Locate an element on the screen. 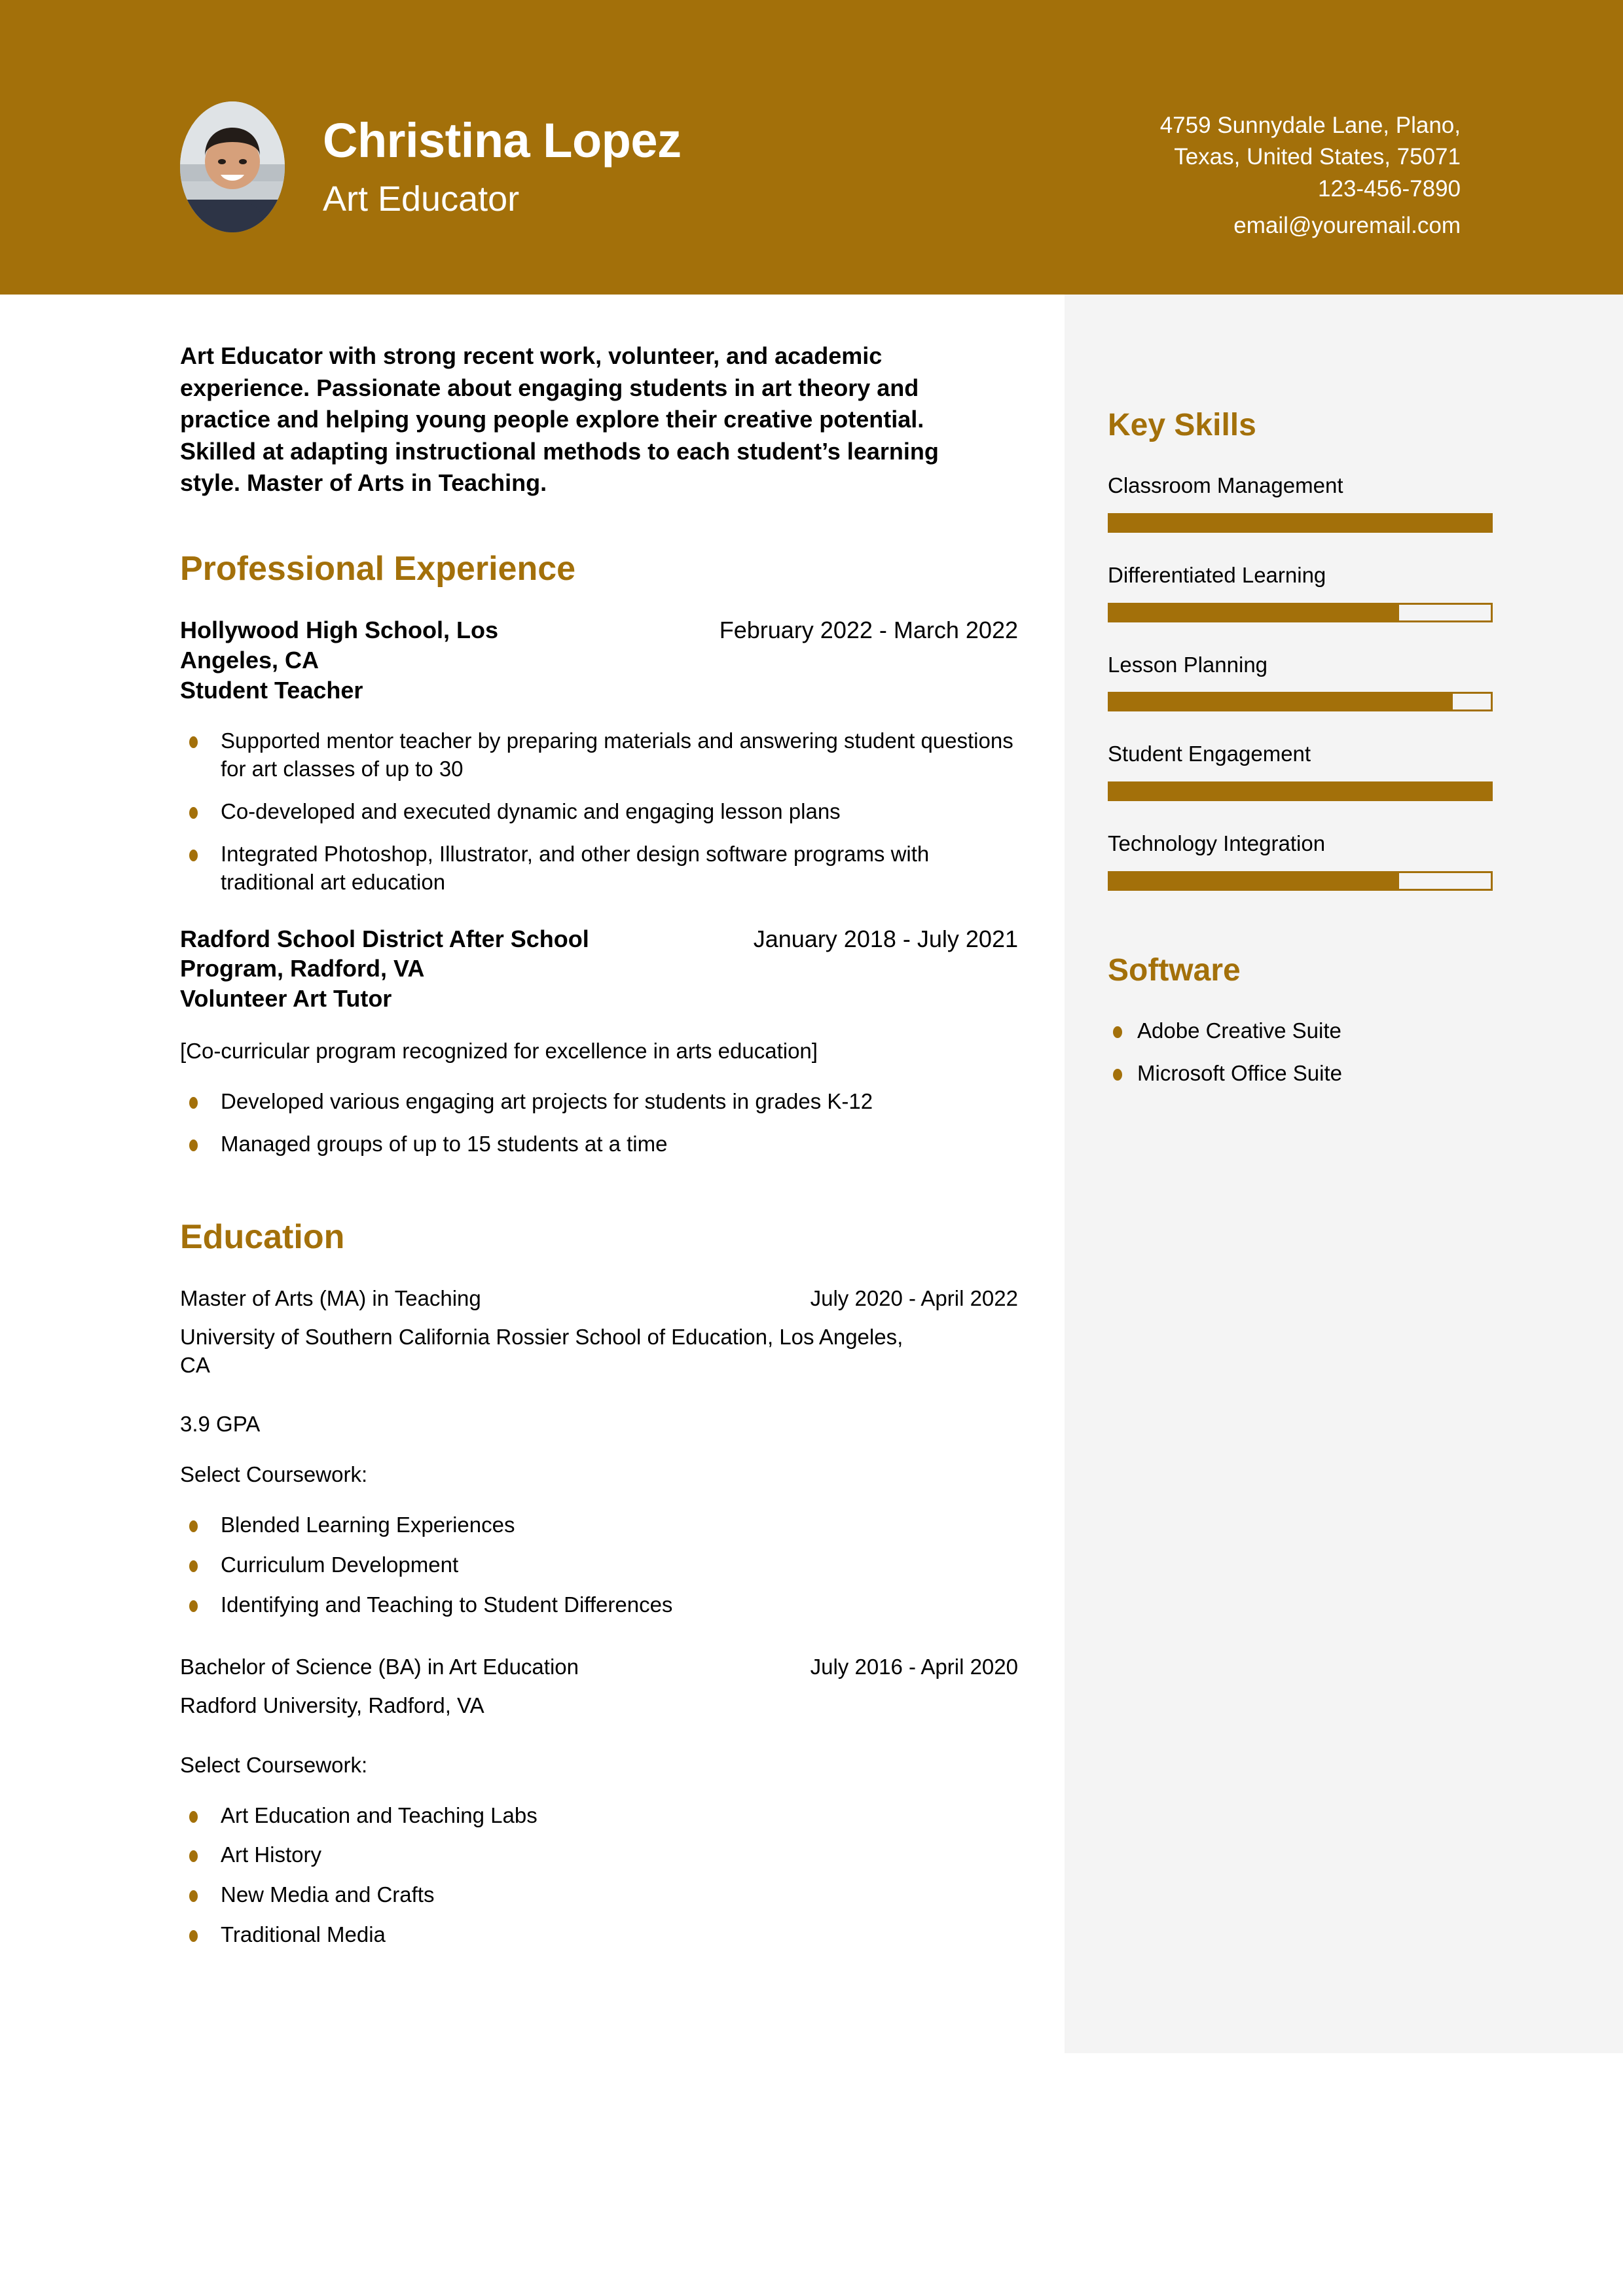  skill-item: Classroom Management is located at coordinates (1304, 502).